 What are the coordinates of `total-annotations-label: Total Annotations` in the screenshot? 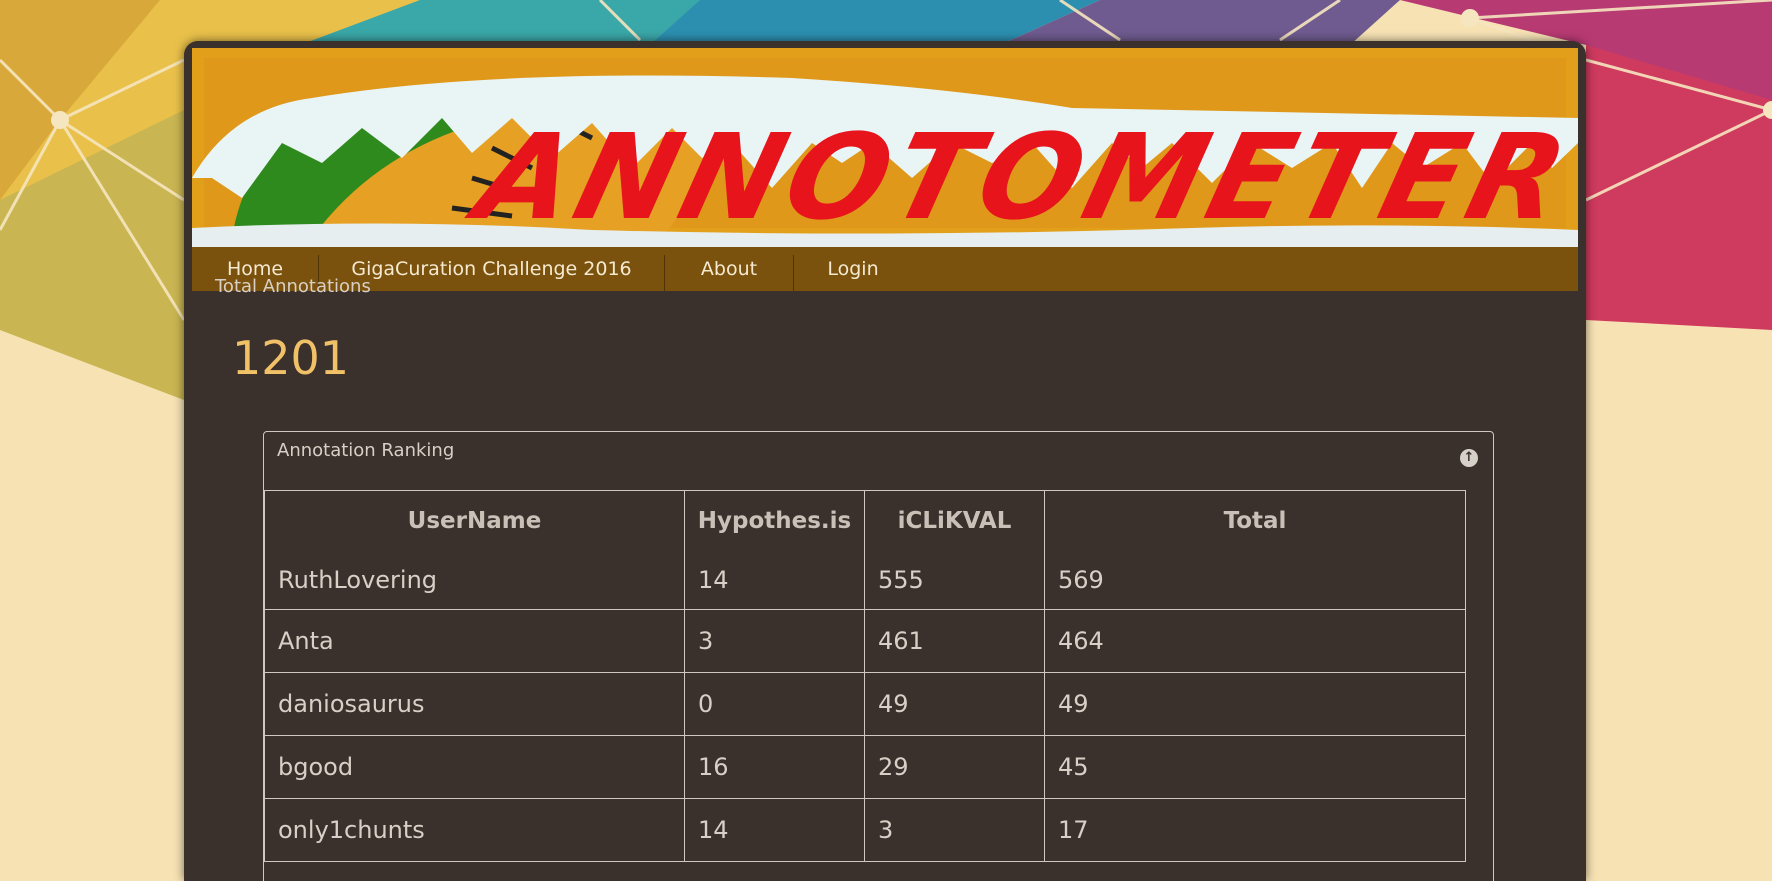 It's located at (293, 286).